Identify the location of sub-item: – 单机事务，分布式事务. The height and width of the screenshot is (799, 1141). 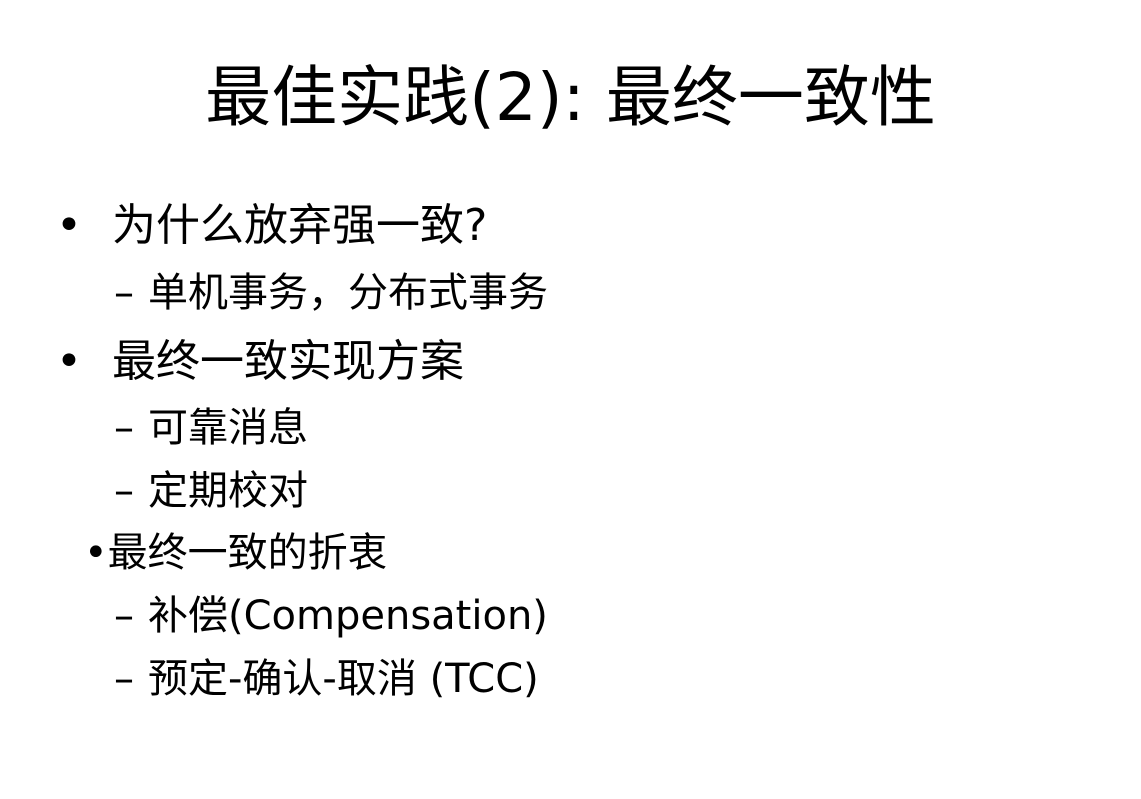
(331, 293).